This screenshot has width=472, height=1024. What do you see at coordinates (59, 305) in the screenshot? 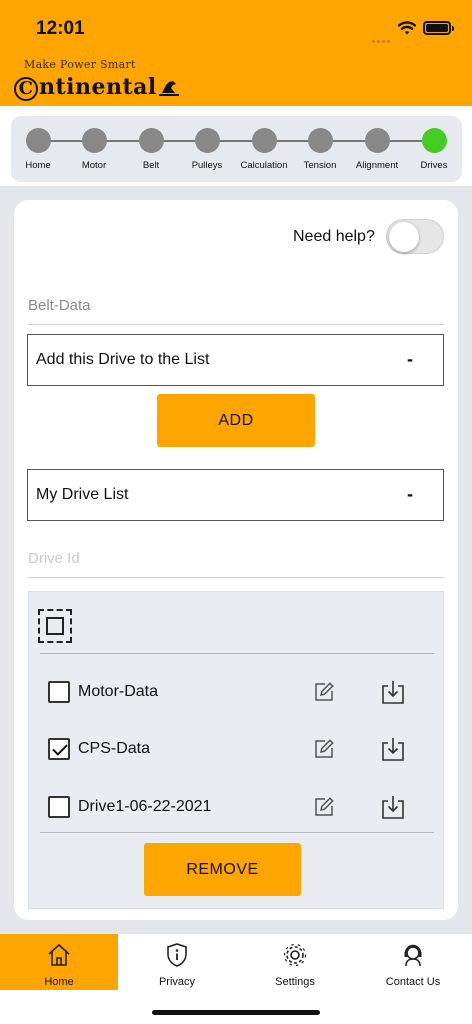
I see `belt-data-label: Belt-Data` at bounding box center [59, 305].